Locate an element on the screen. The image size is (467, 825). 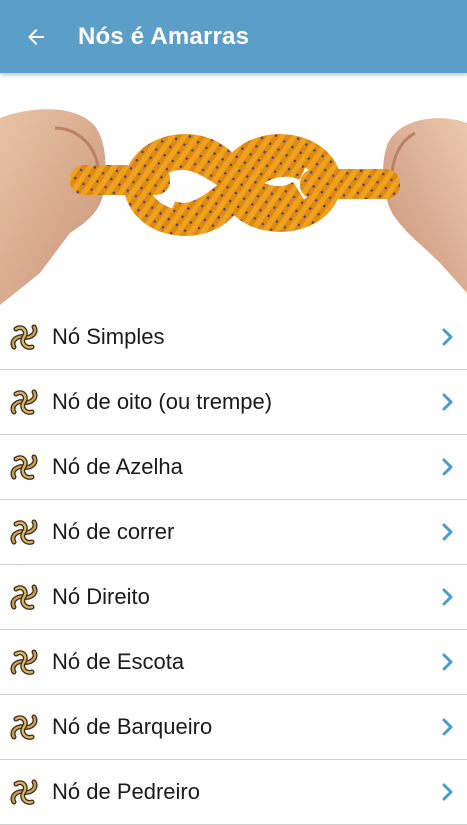
list-item-label: Nó de Azelha is located at coordinates (117, 466).